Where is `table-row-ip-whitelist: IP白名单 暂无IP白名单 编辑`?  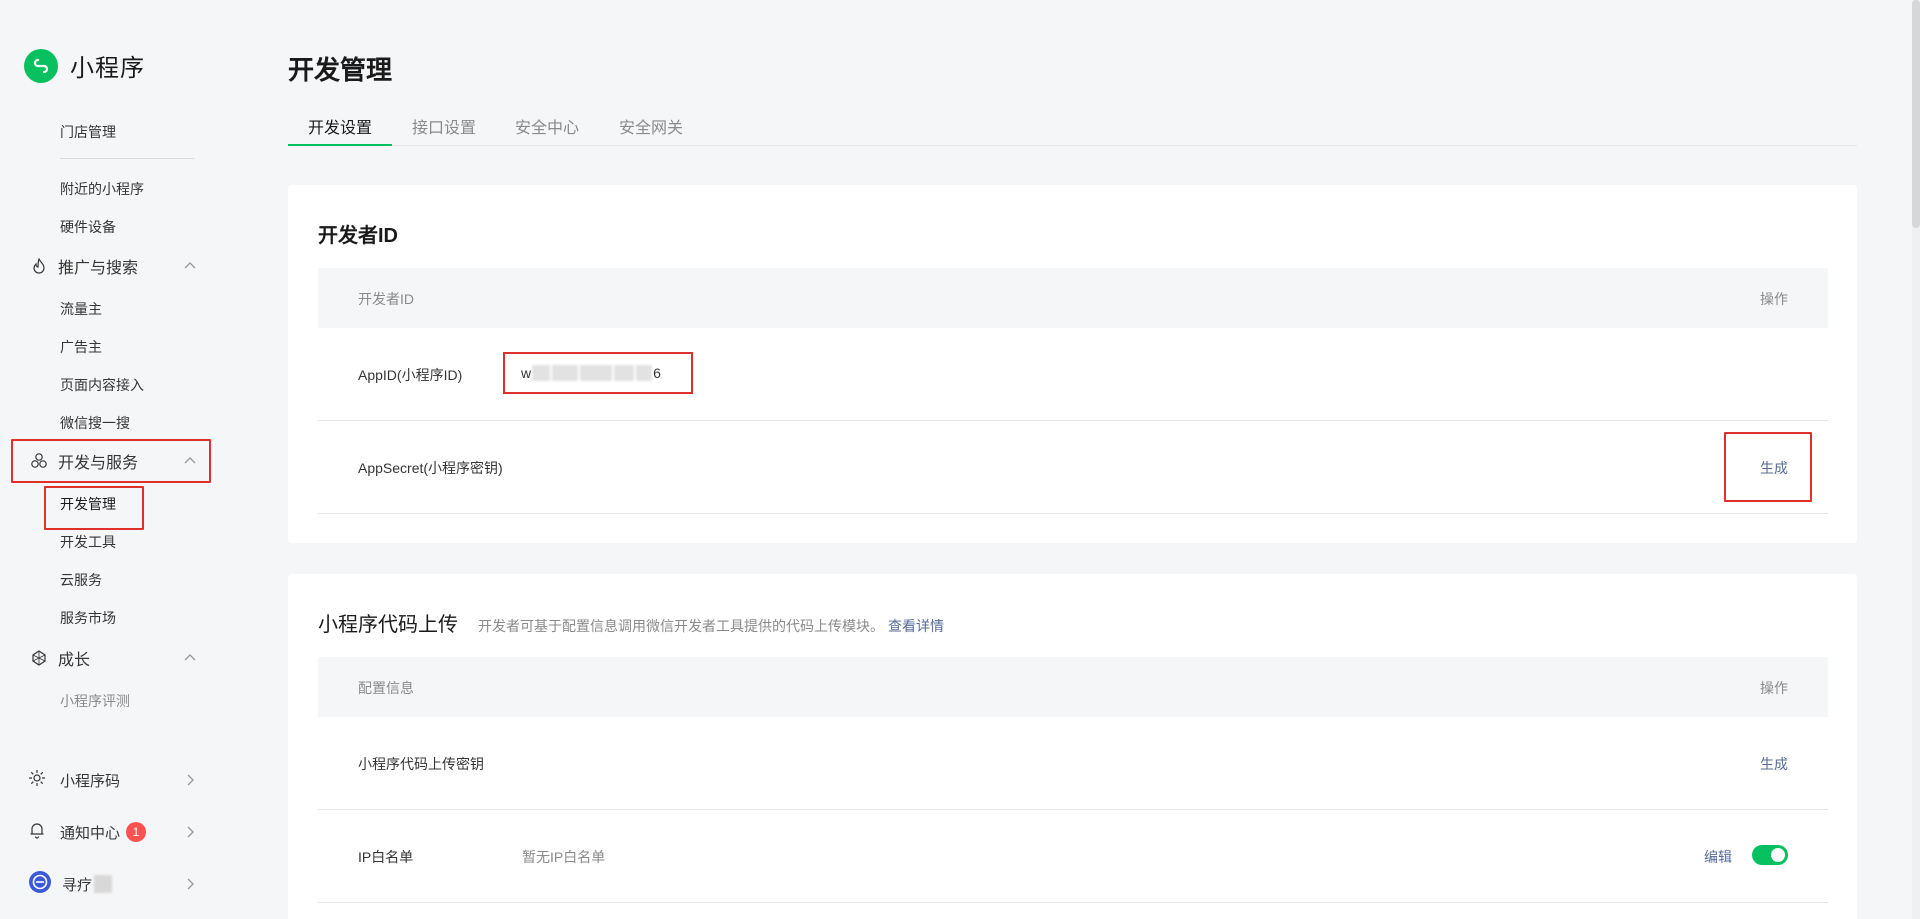
table-row-ip-whitelist: IP白名单 暂无IP白名单 编辑 is located at coordinates (1073, 856).